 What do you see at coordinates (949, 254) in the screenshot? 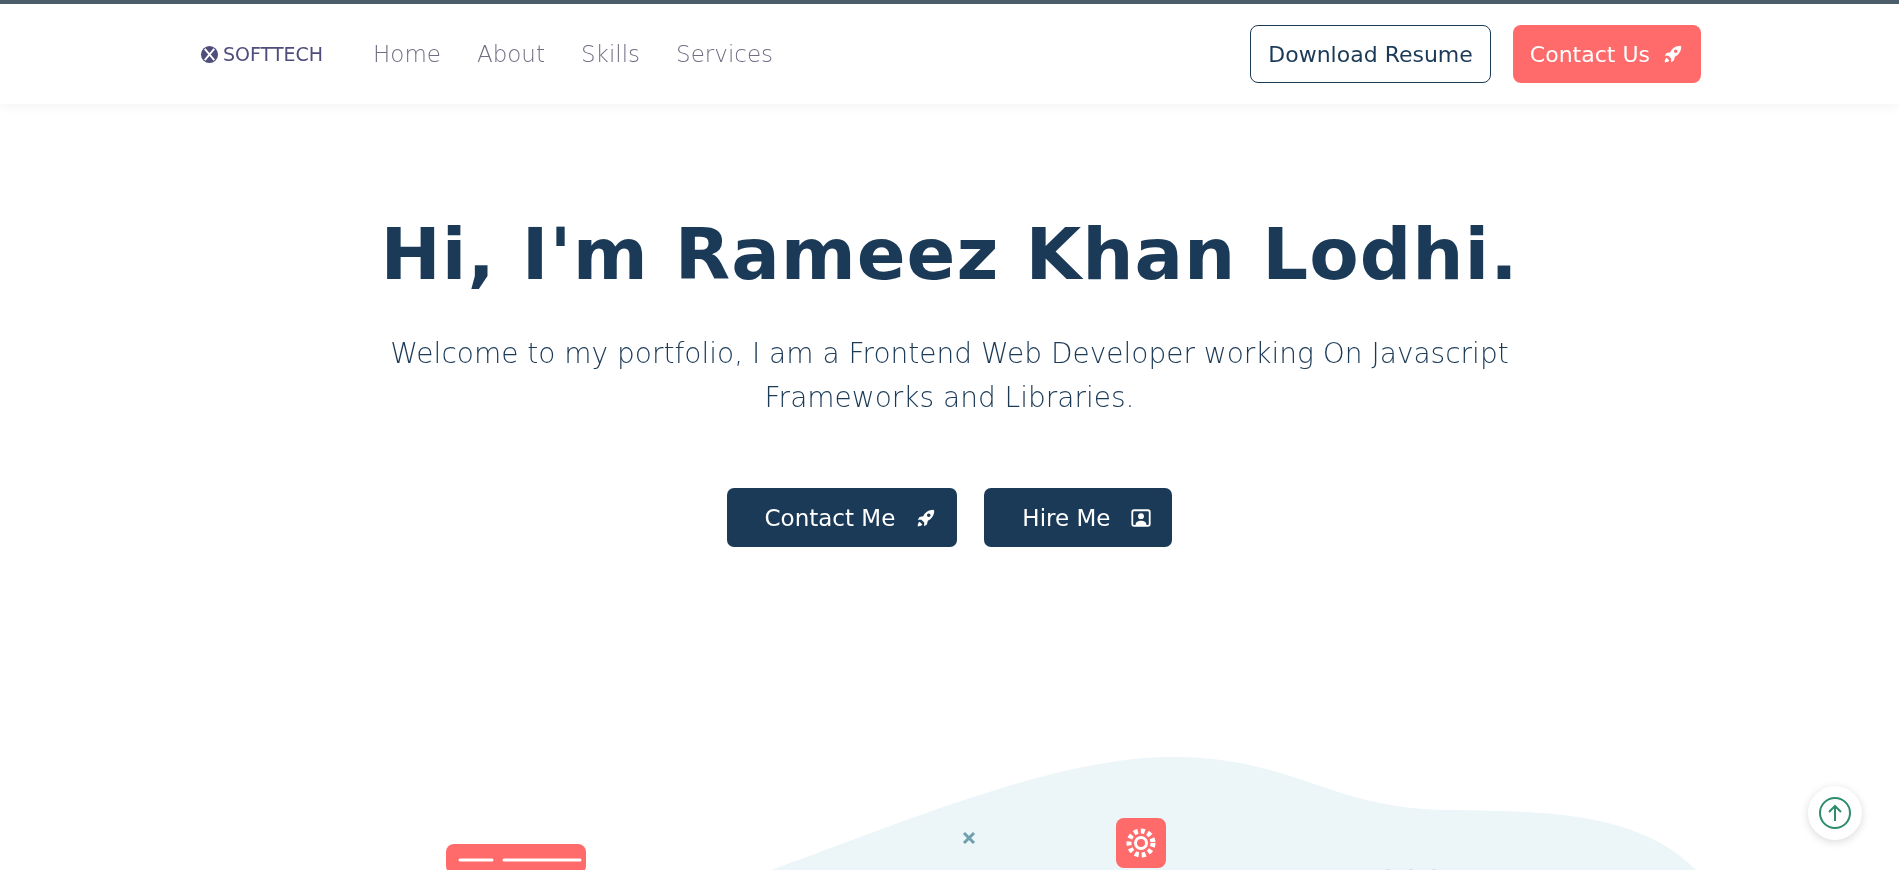
I see `hero-title: Hi, I'm Rameez Khan Lodhi.` at bounding box center [949, 254].